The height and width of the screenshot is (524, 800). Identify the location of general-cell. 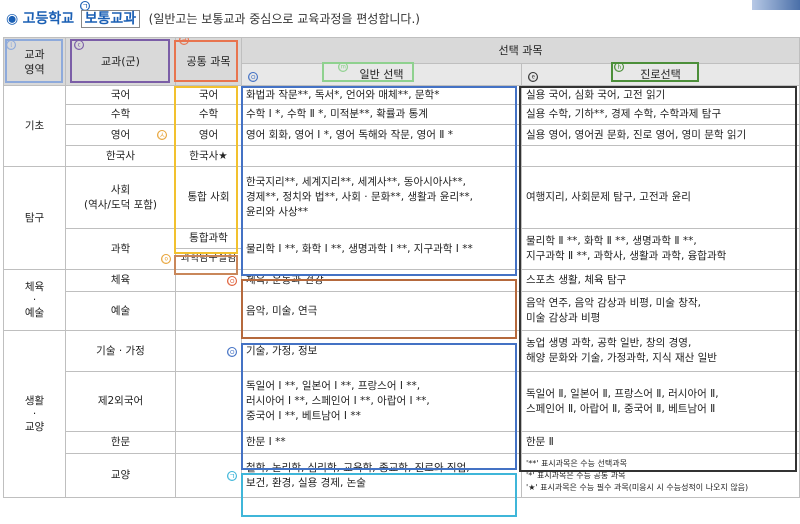
(381, 156).